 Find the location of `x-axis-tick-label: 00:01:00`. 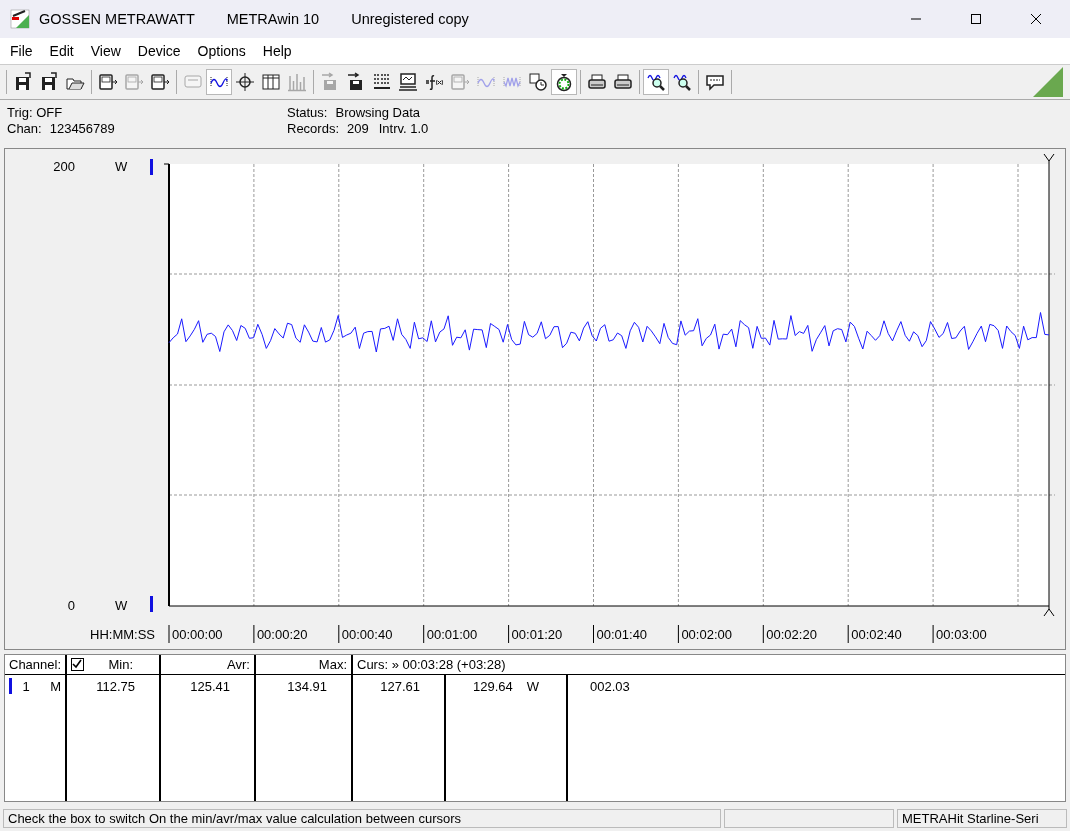

x-axis-tick-label: 00:01:00 is located at coordinates (452, 634).